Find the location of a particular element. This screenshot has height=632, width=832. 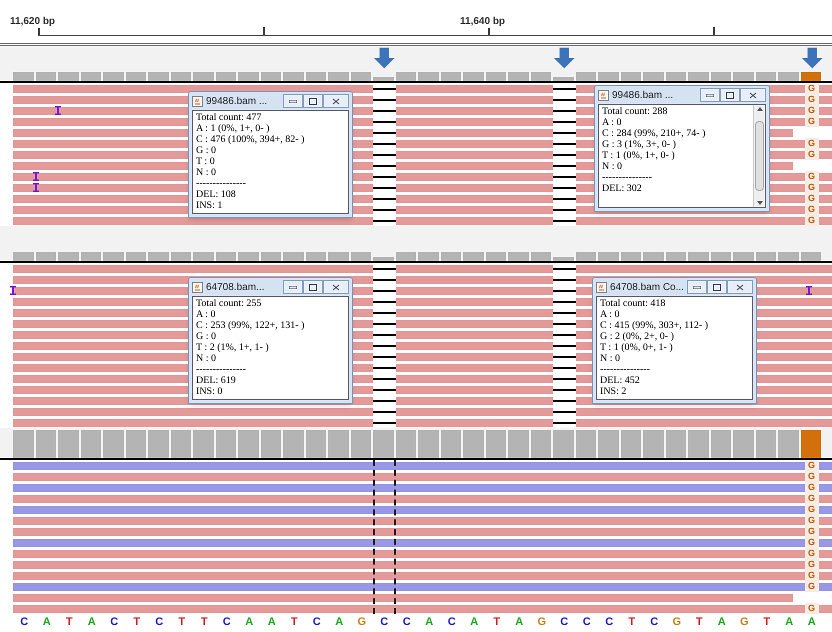

close-icon is located at coordinates (336, 101).